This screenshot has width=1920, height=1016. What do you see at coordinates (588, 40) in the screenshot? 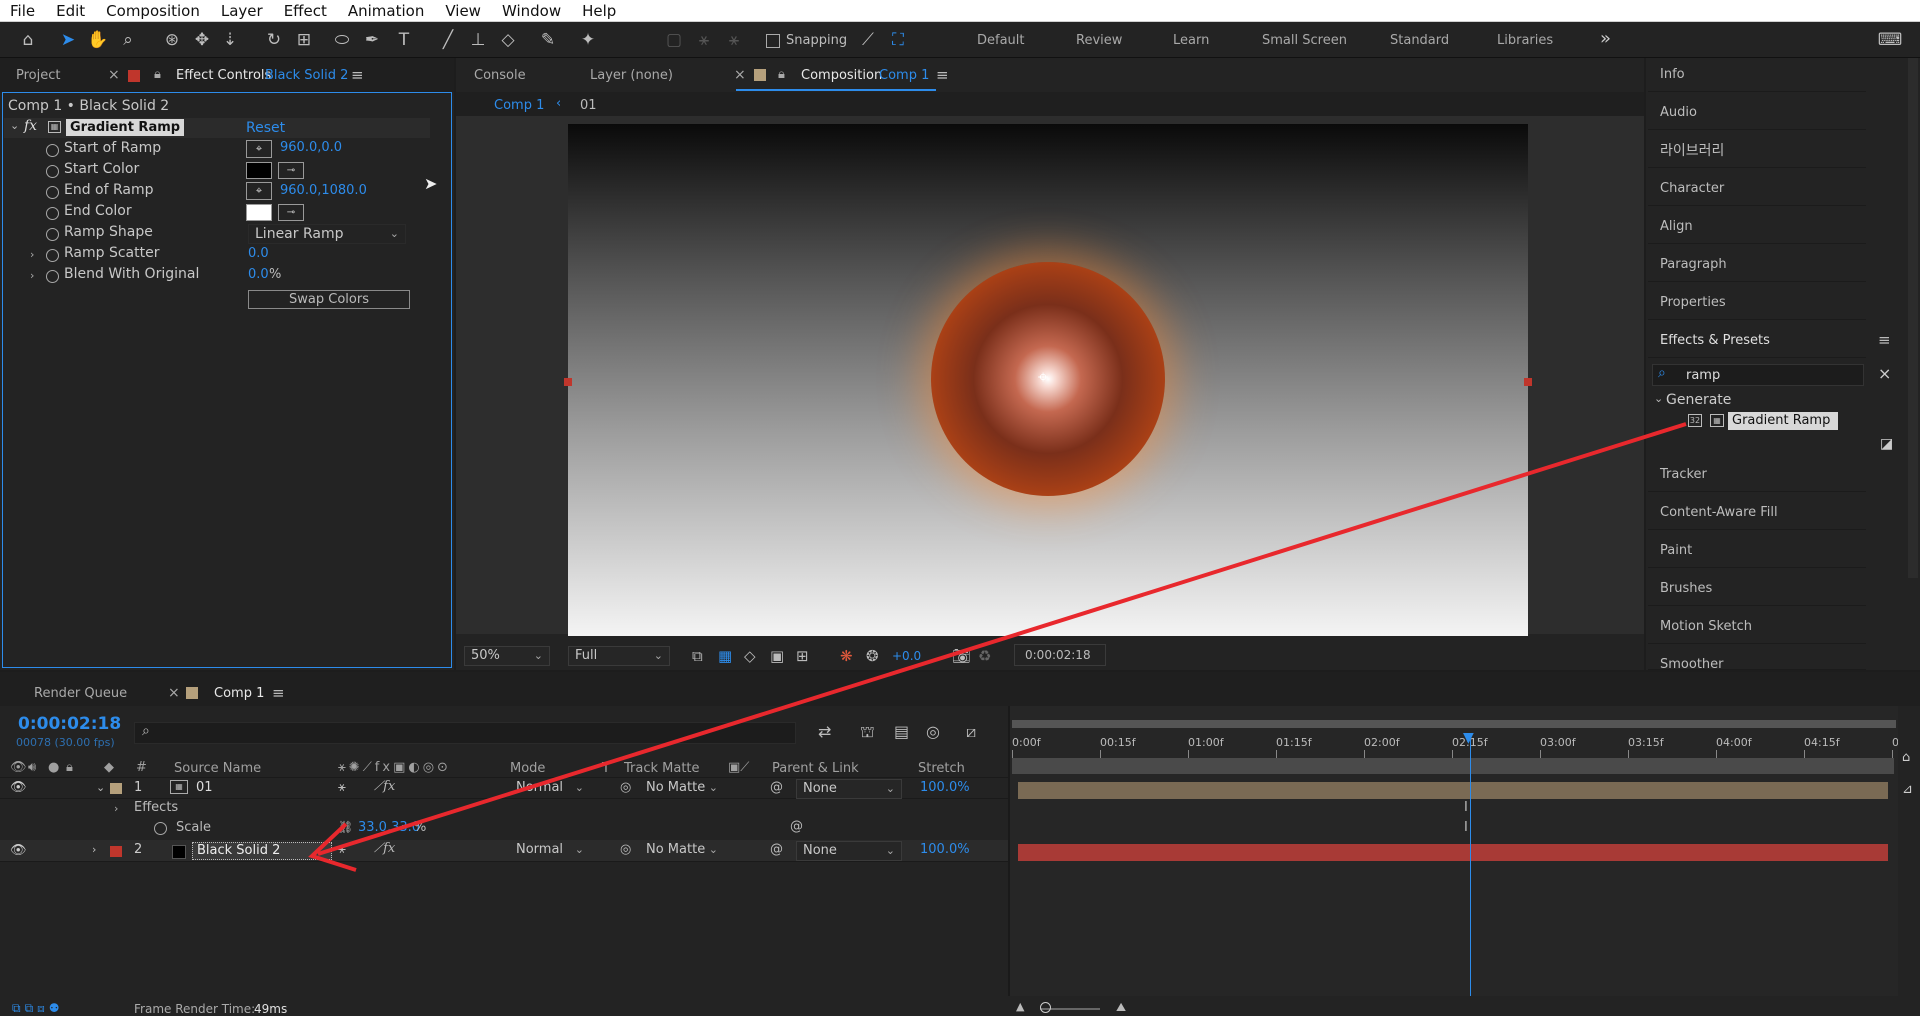
I see `puppet-pin-tool-icon: ✦` at bounding box center [588, 40].